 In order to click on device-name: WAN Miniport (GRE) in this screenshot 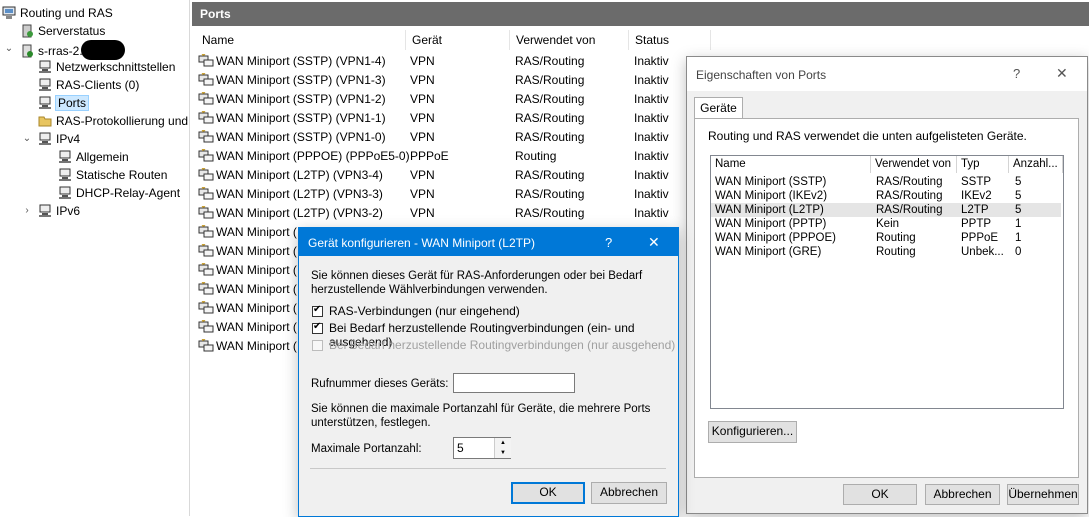, I will do `click(768, 252)`.